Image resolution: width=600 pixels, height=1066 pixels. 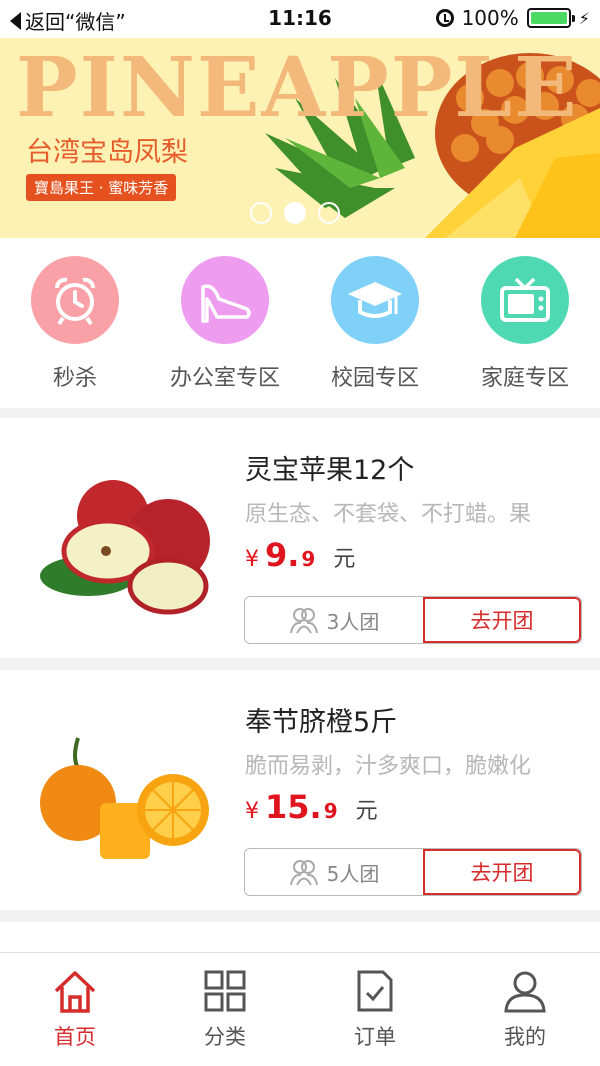 I want to click on bottom-tab-bar: 首页 分类 订单 我的, so click(x=300, y=1009).